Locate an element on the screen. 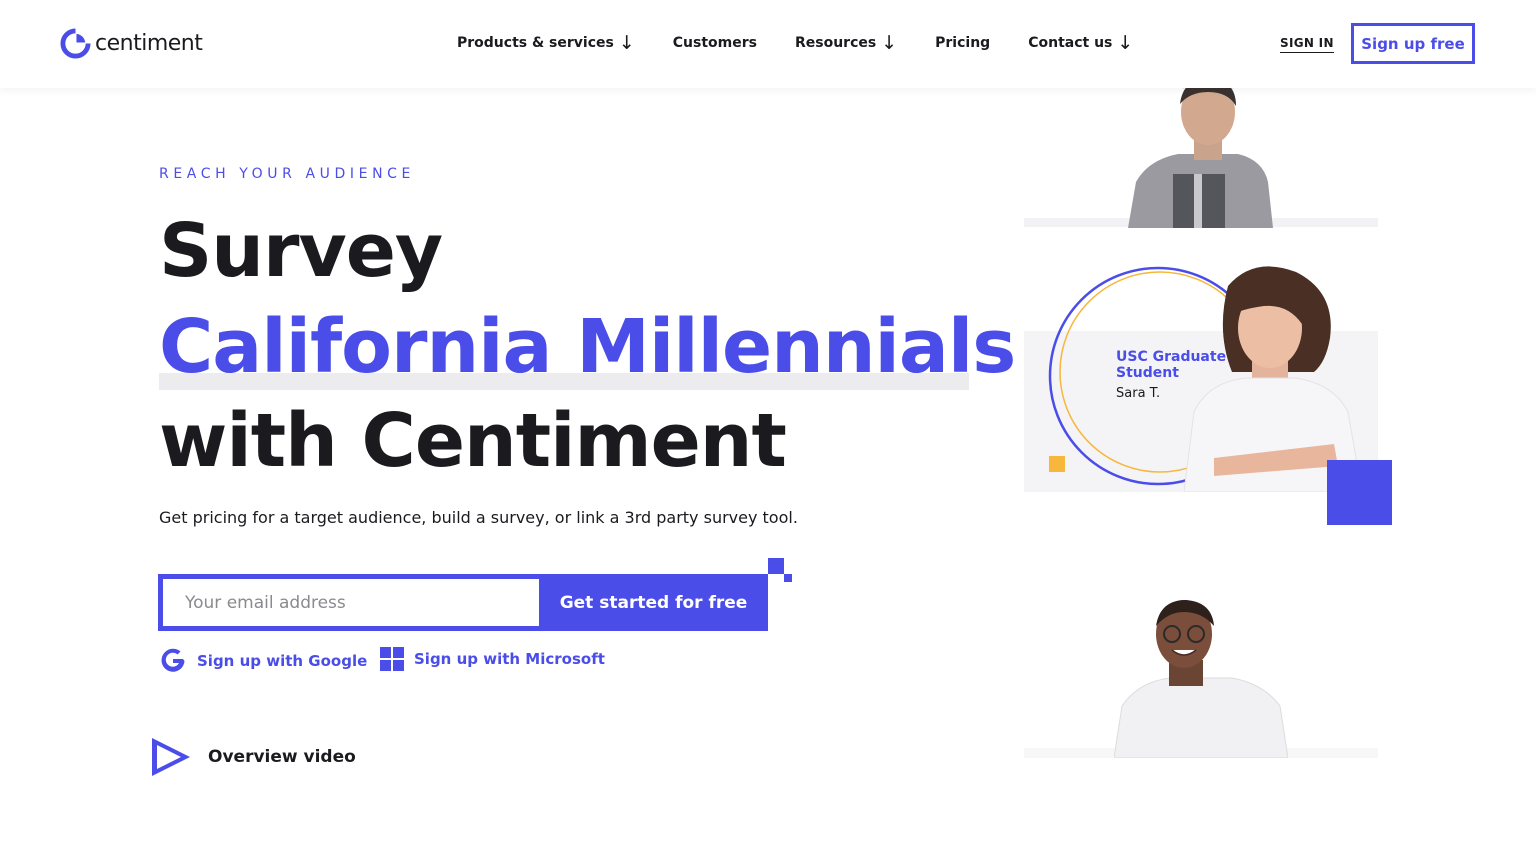 The height and width of the screenshot is (868, 1536). headline-line-3: with Centiment is located at coordinates (473, 441).